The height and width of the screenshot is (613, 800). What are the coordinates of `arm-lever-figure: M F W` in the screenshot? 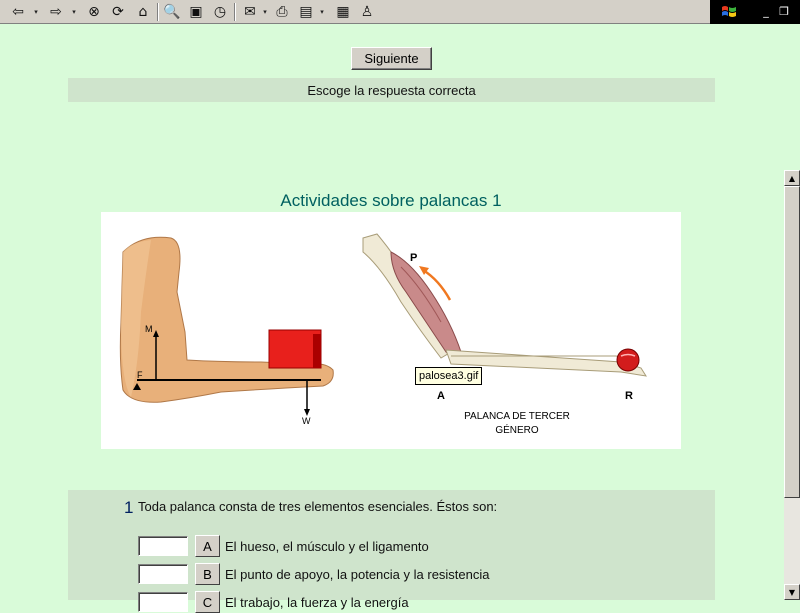 It's located at (226, 331).